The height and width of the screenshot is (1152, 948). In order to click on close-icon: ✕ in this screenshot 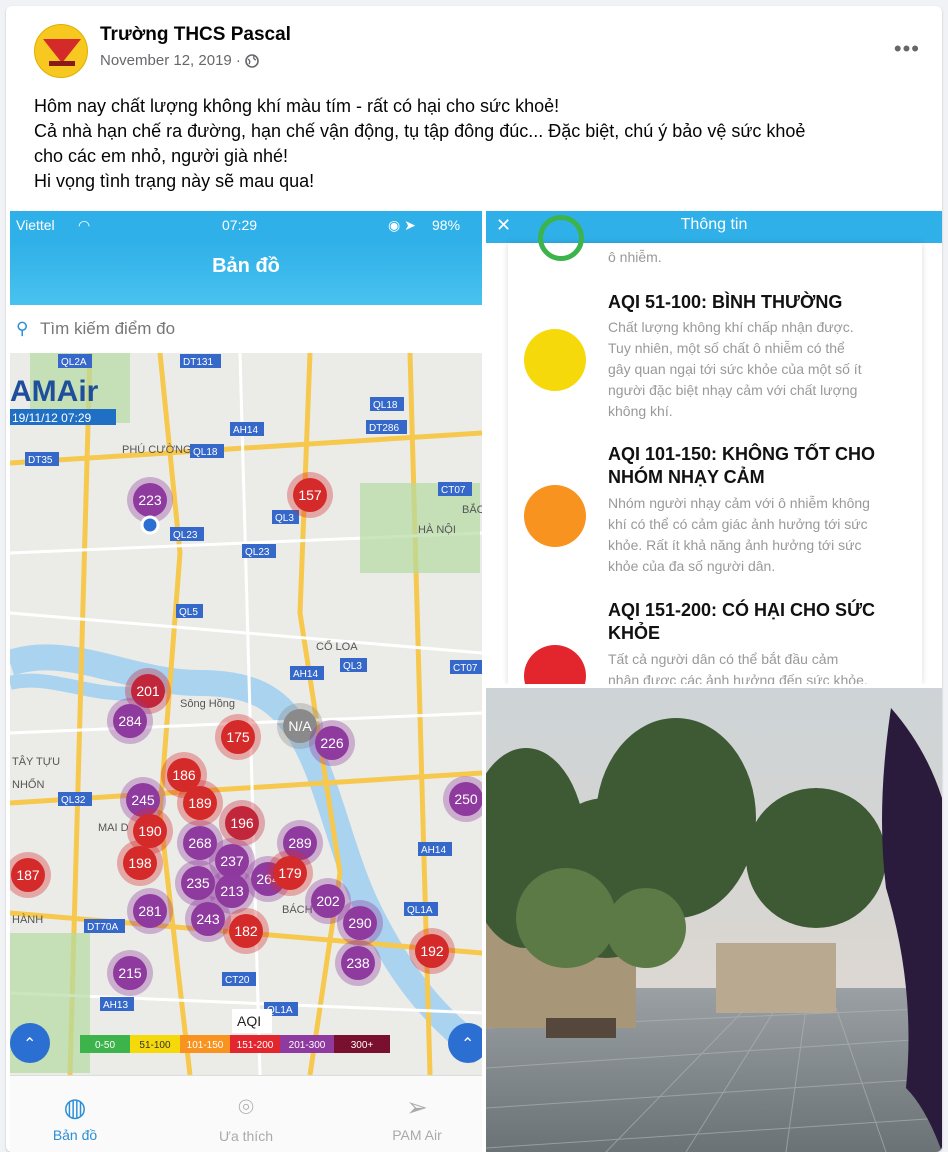, I will do `click(503, 225)`.